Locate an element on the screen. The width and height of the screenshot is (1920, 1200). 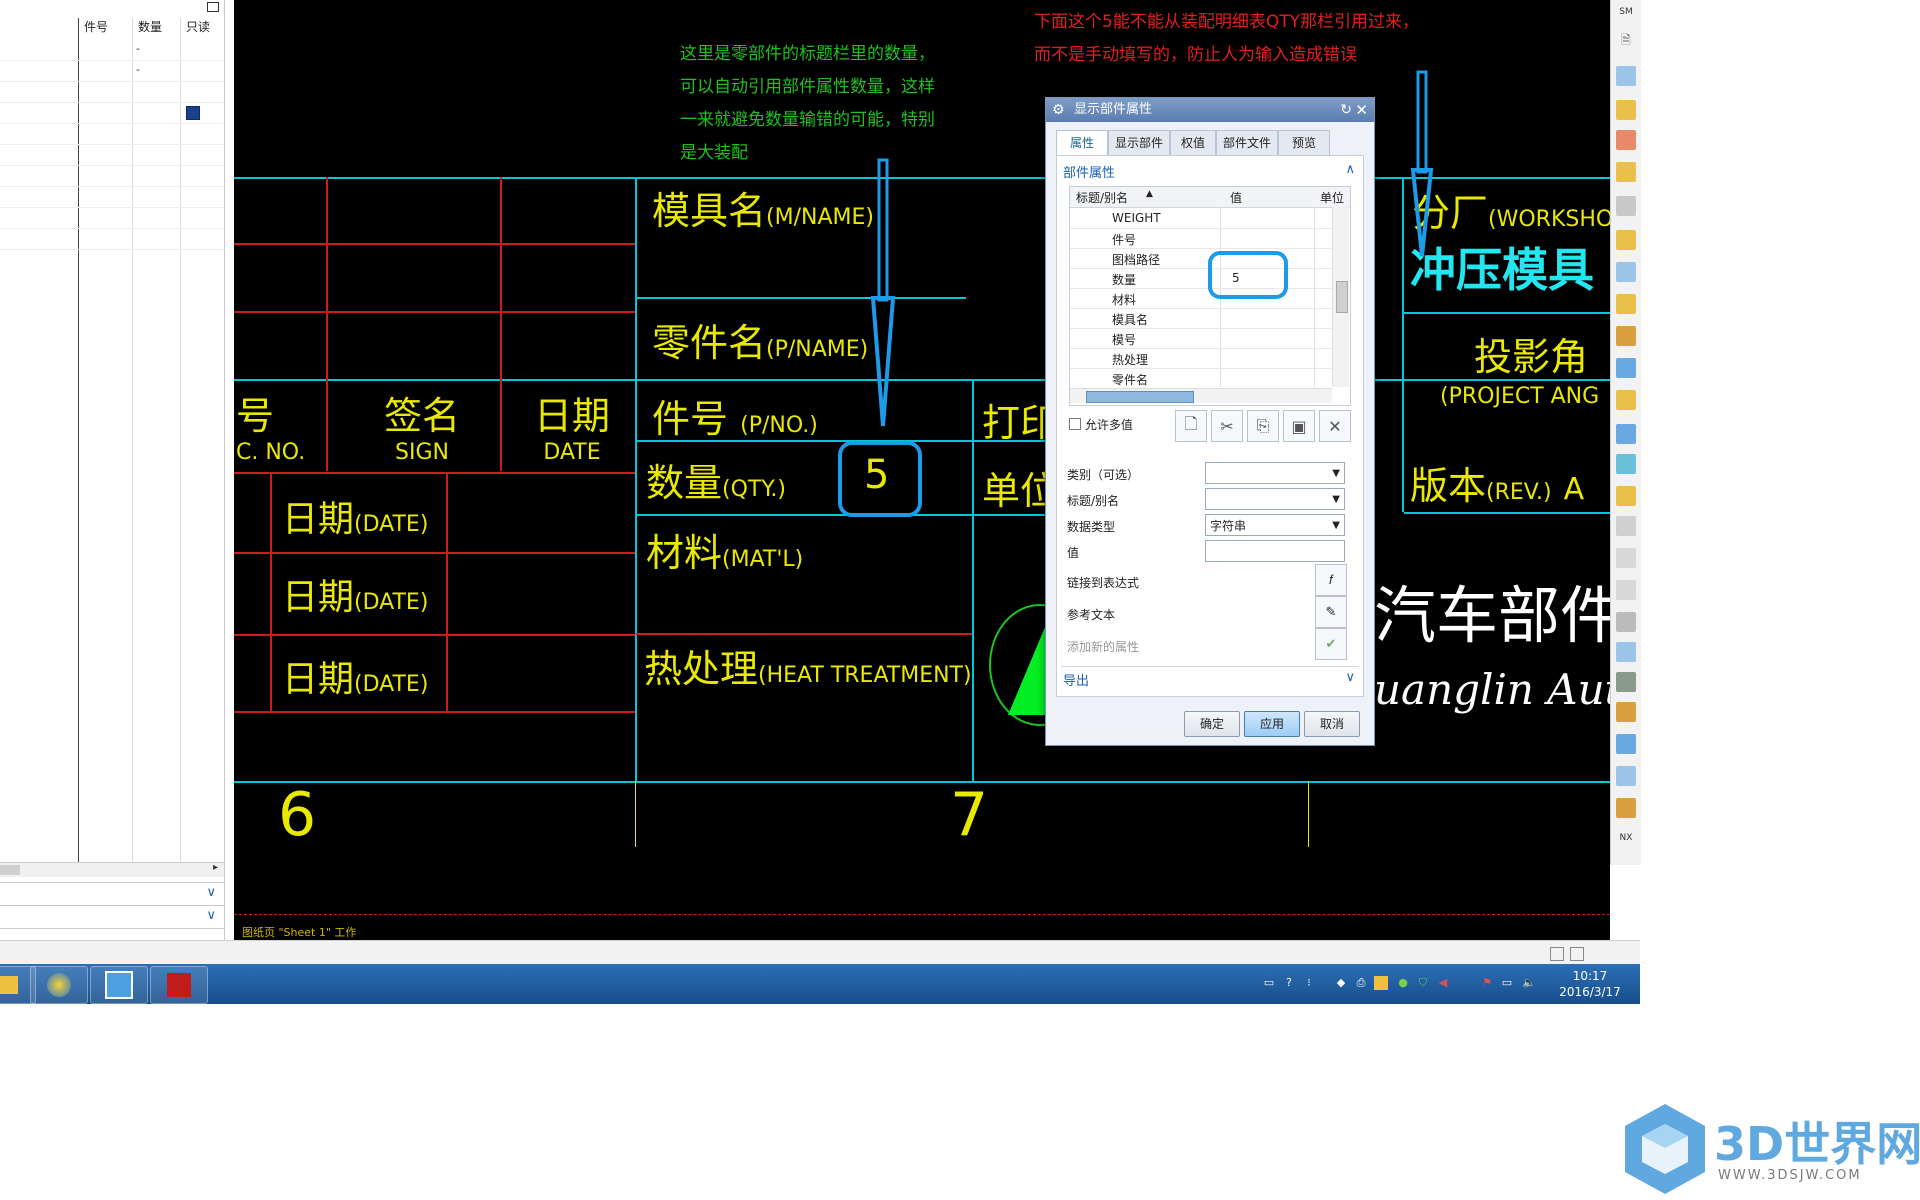
delete-button: ✕ is located at coordinates (1335, 426).